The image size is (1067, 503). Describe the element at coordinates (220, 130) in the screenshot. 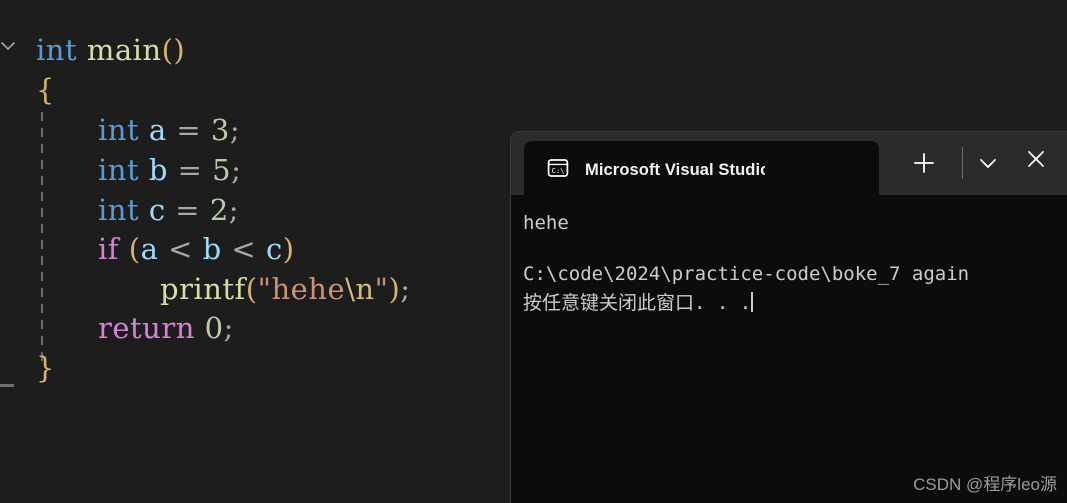

I see `code-token: 3` at that location.